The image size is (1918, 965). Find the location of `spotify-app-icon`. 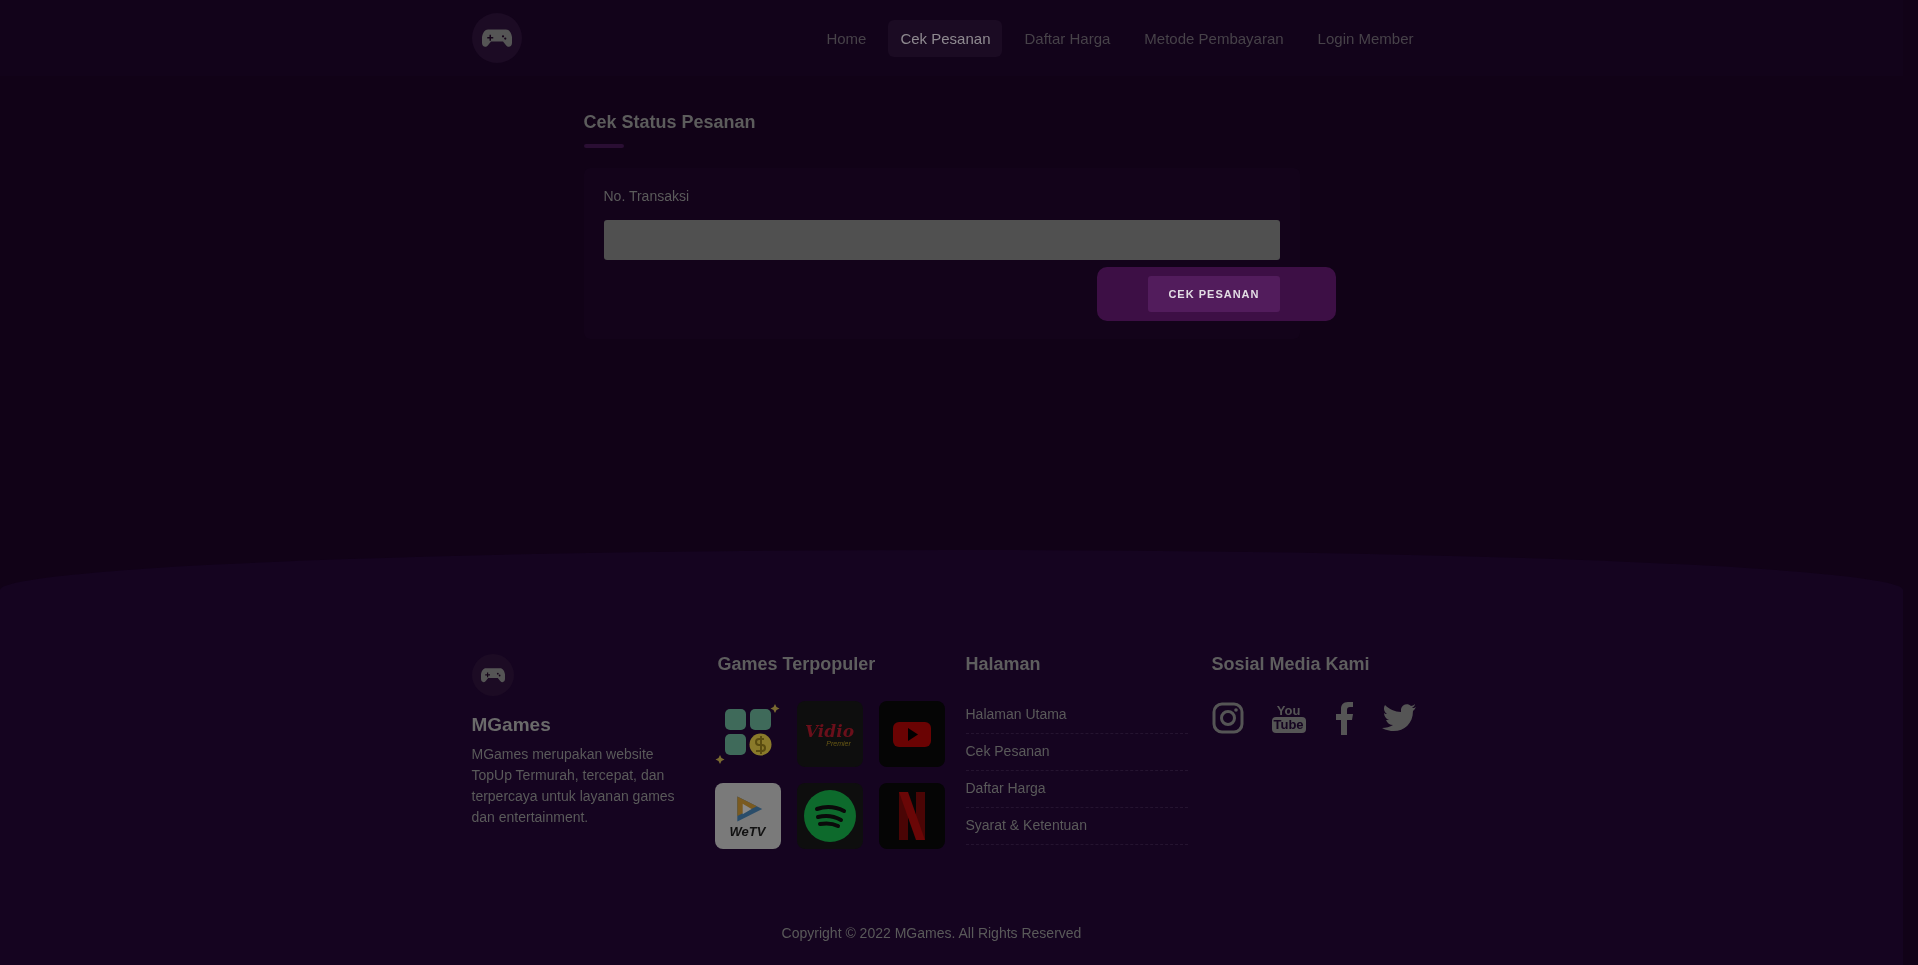

spotify-app-icon is located at coordinates (829, 816).